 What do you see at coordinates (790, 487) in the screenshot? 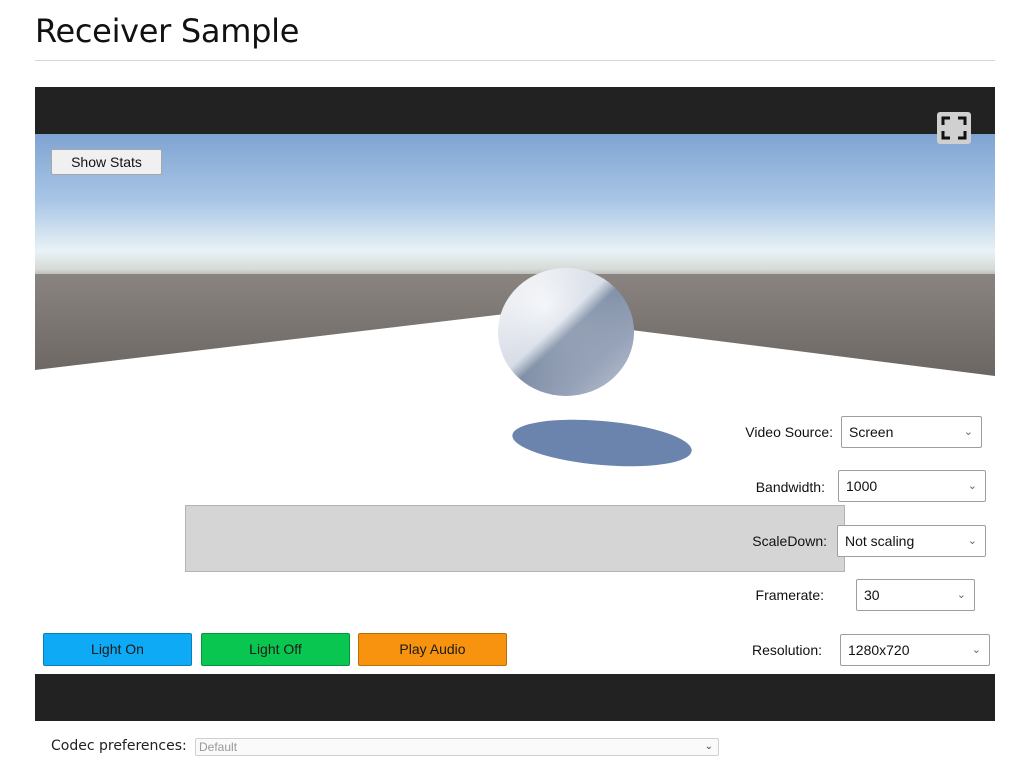
I see `bandwidth-label: Bandwidth:` at bounding box center [790, 487].